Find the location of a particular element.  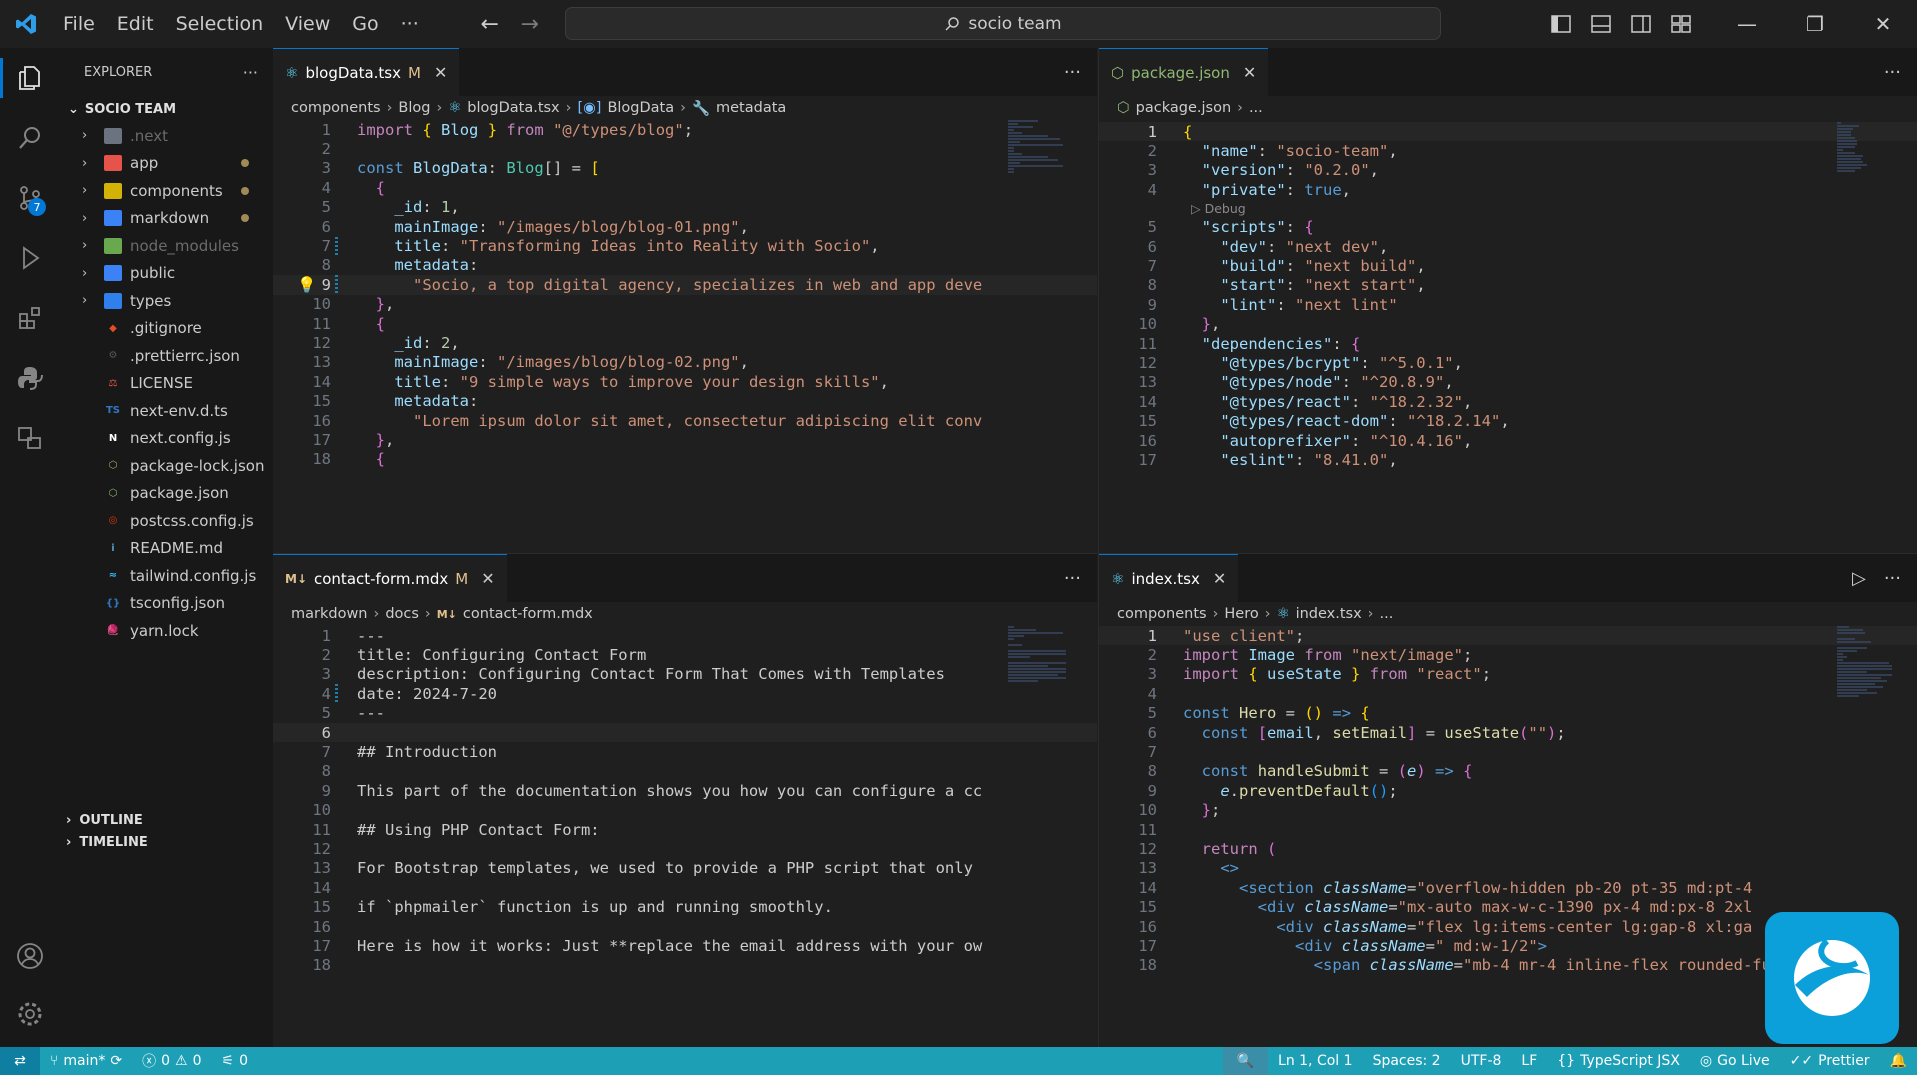

lightbulb-icon: 💡 is located at coordinates (306, 285).